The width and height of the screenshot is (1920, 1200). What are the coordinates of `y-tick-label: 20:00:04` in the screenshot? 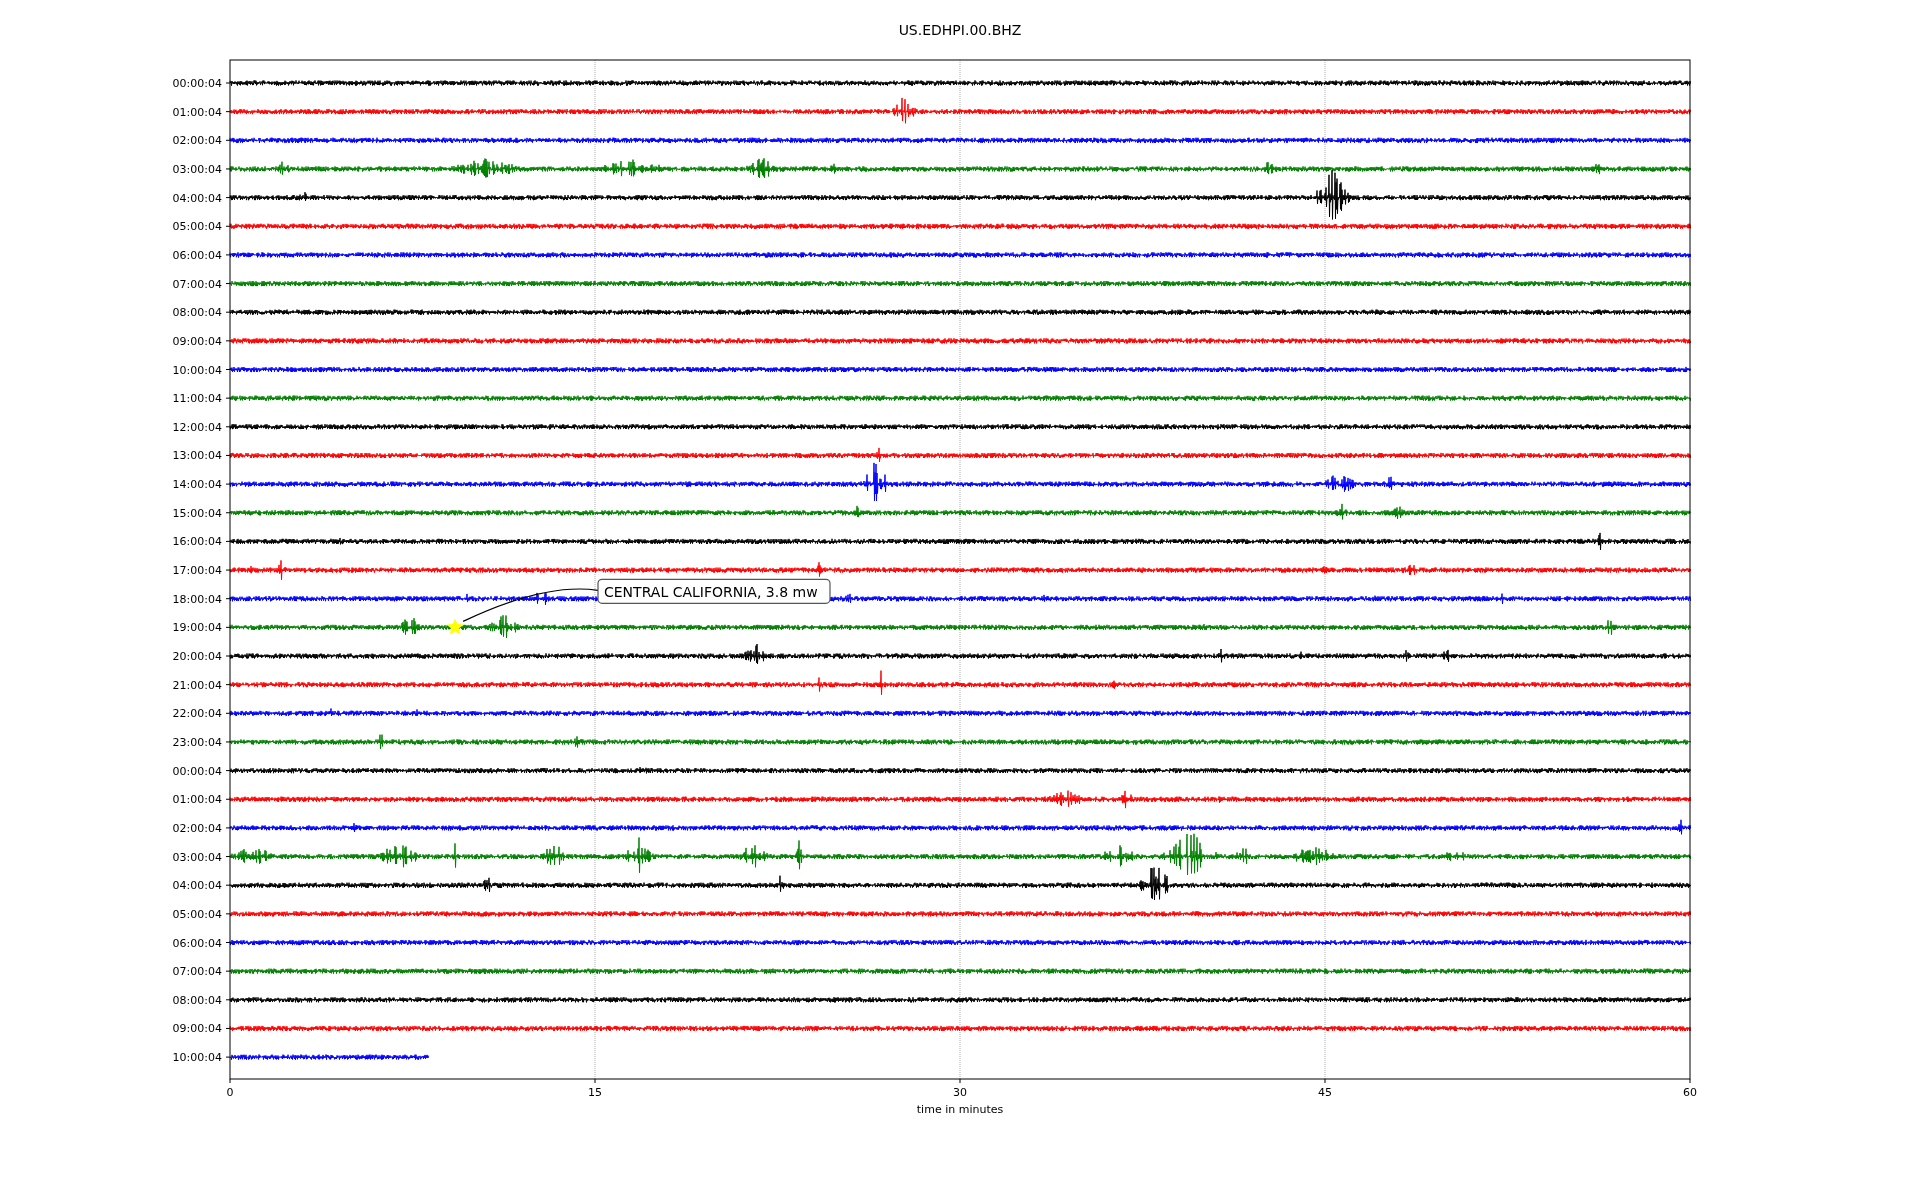 It's located at (197, 656).